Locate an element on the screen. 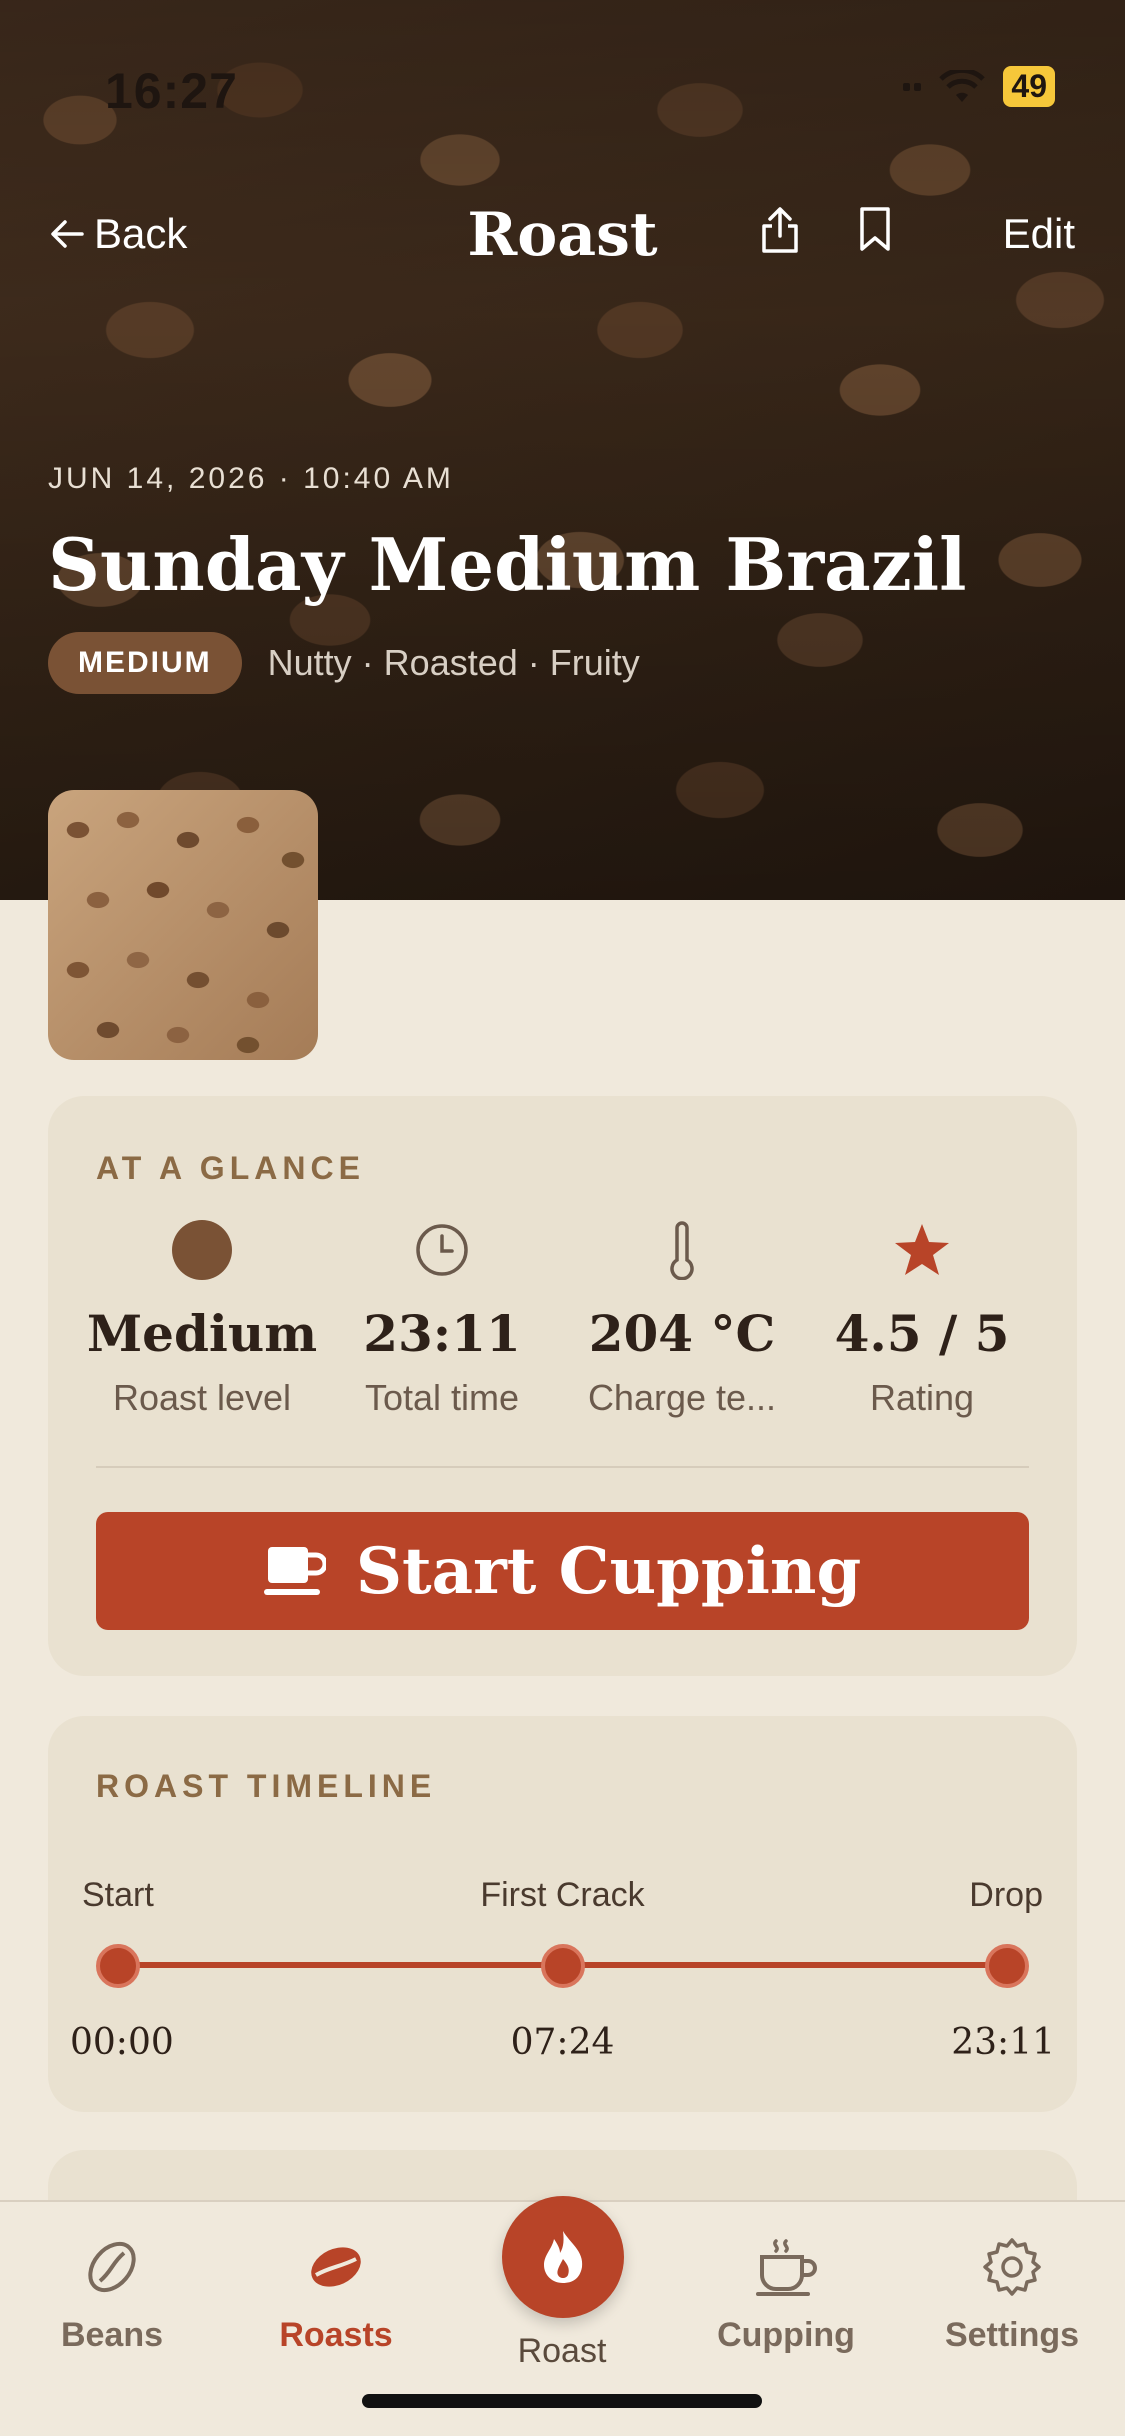 This screenshot has height=2436, width=1125. roast-level-badge: MEDIUM is located at coordinates (145, 663).